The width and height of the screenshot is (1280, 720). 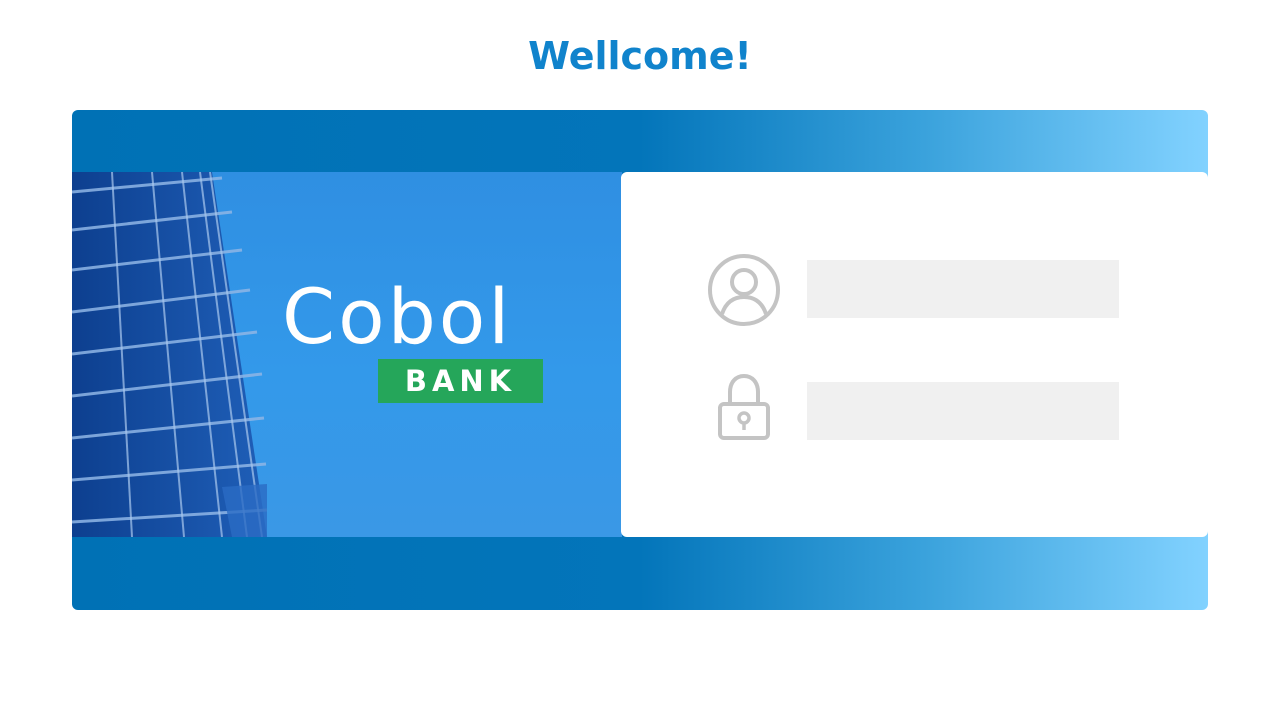 What do you see at coordinates (397, 316) in the screenshot?
I see `logo-wordmark: Cobol` at bounding box center [397, 316].